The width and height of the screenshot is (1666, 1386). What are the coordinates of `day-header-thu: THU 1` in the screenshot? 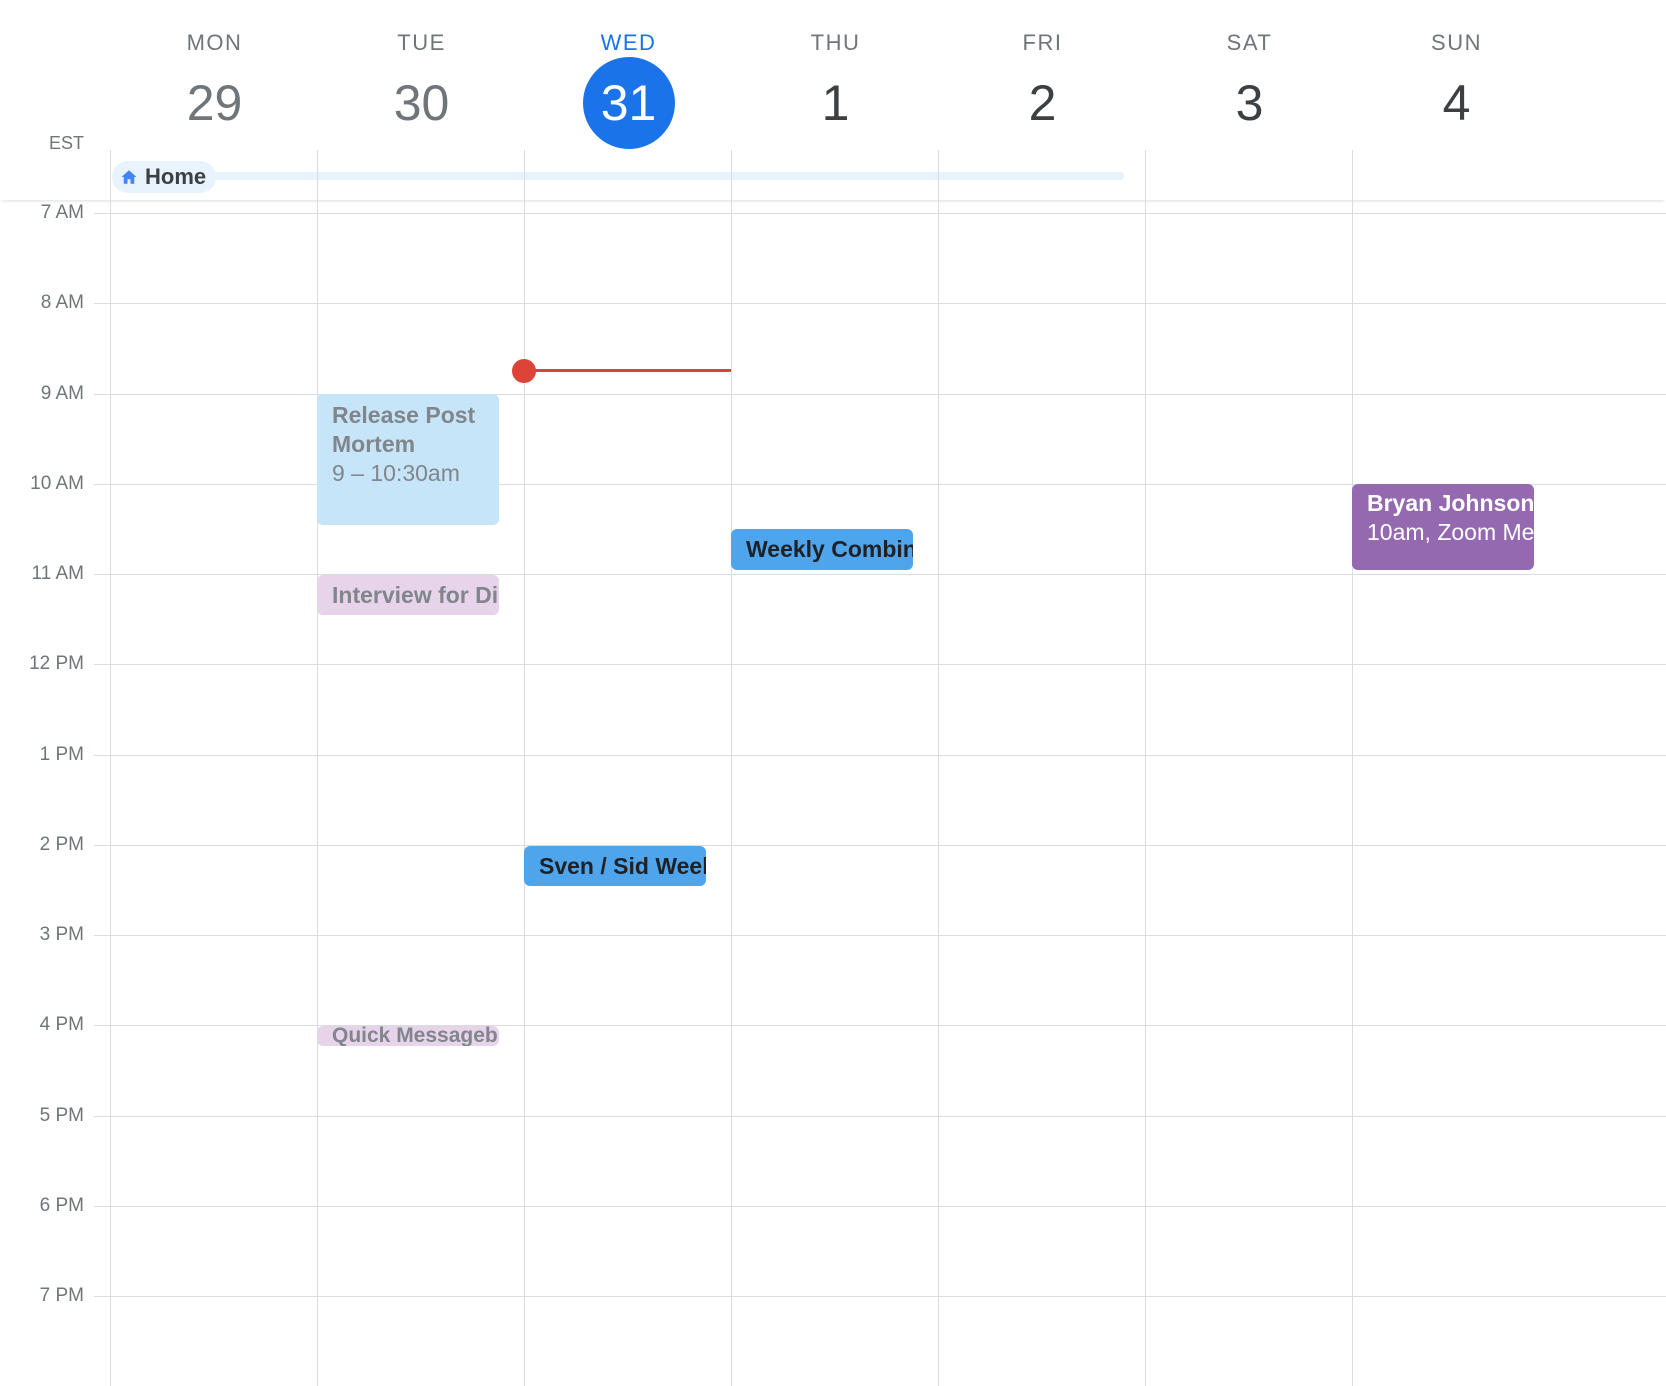 It's located at (835, 75).